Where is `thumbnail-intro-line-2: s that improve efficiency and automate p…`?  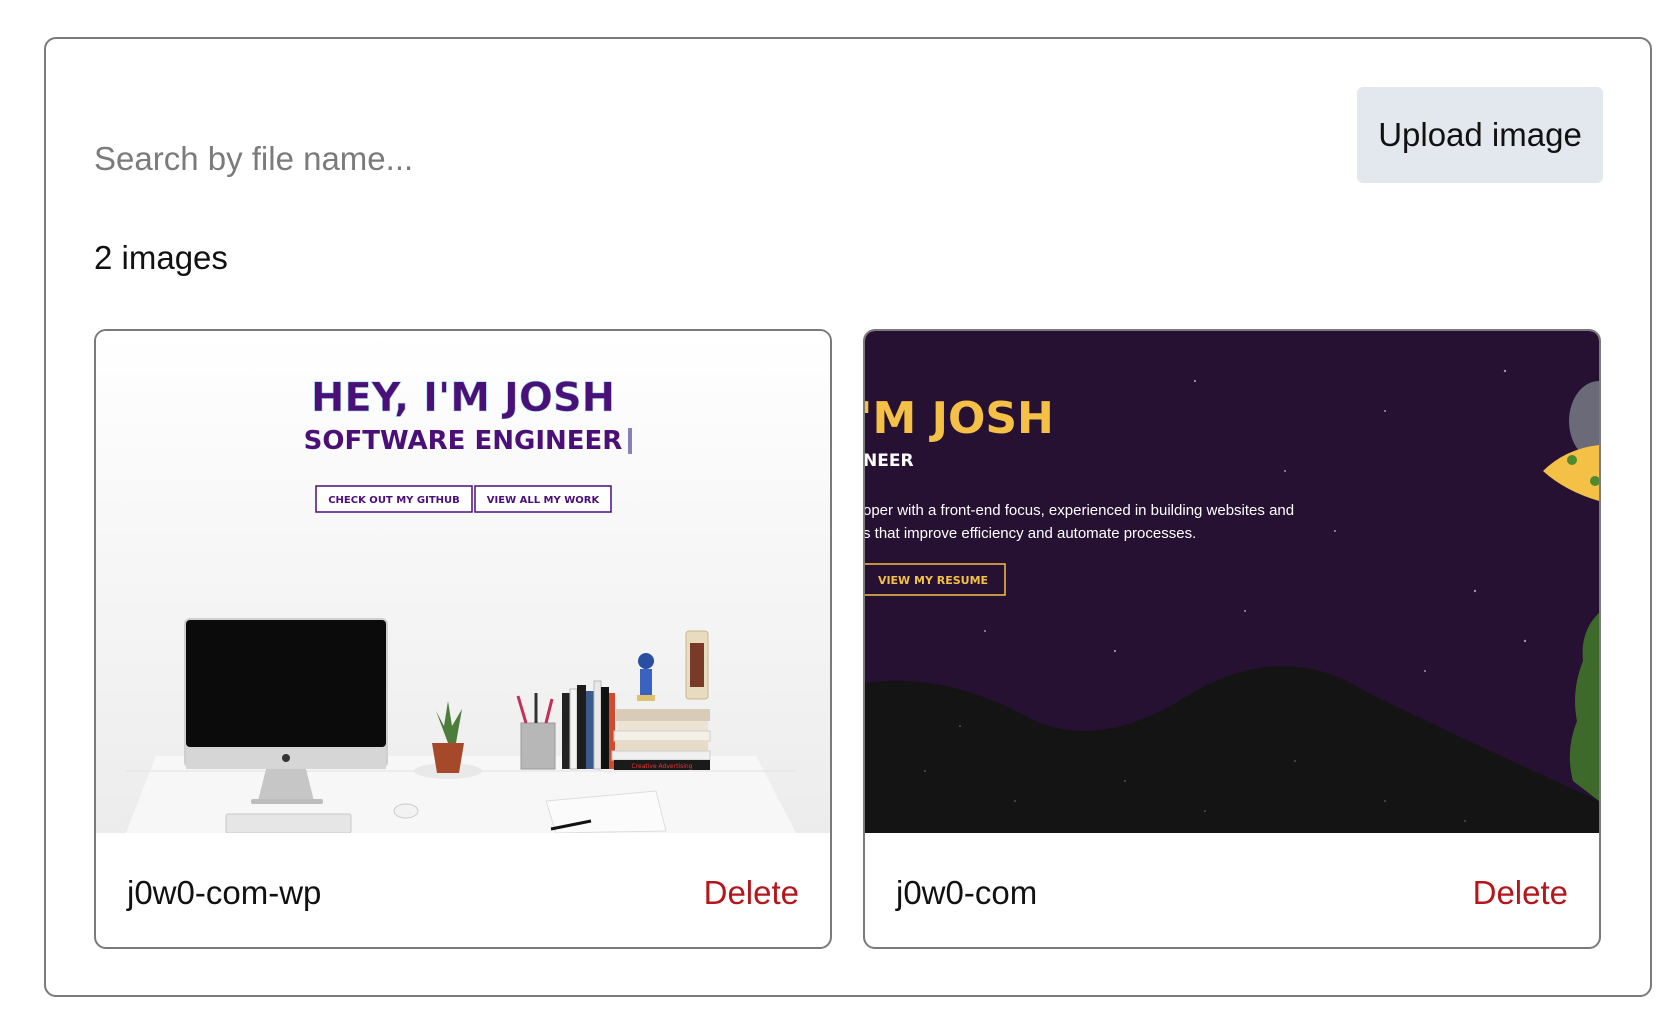
thumbnail-intro-line-2: s that improve efficiency and automate p… is located at coordinates (1030, 533).